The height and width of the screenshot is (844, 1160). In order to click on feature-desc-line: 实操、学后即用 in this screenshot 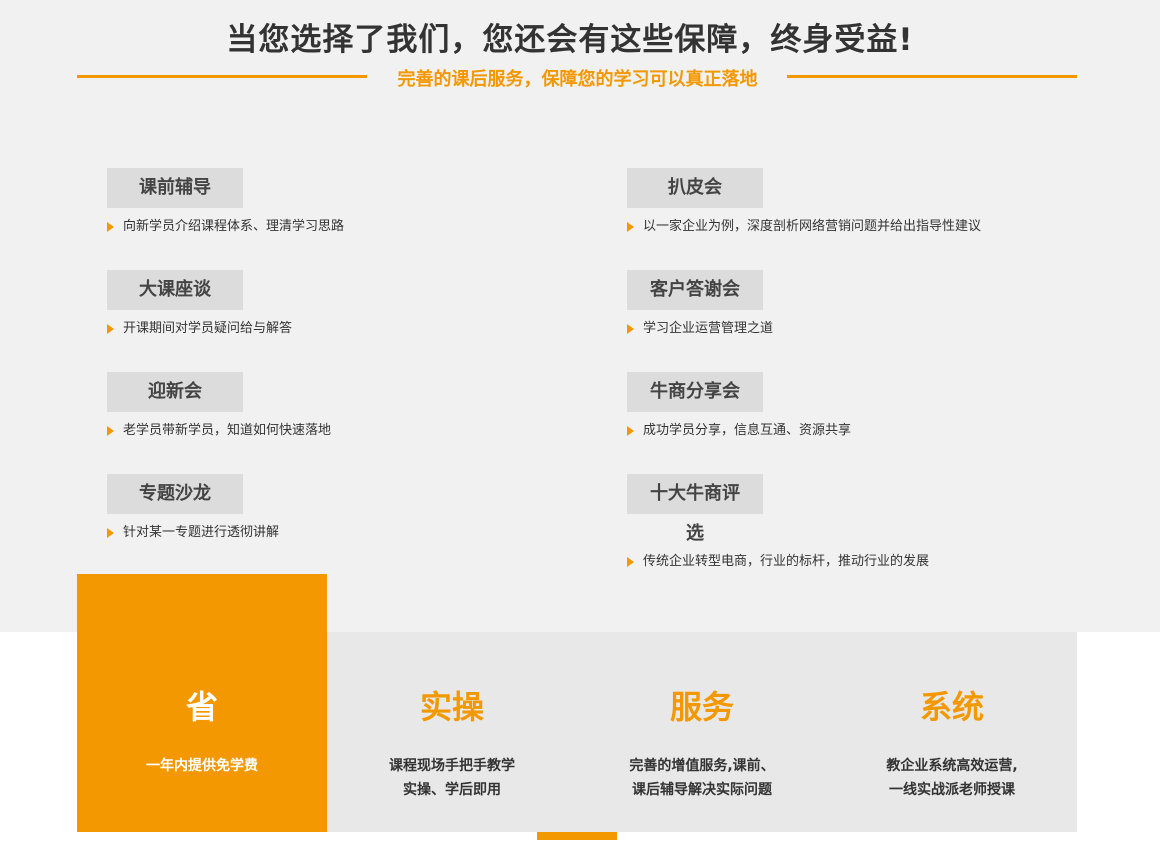, I will do `click(452, 790)`.